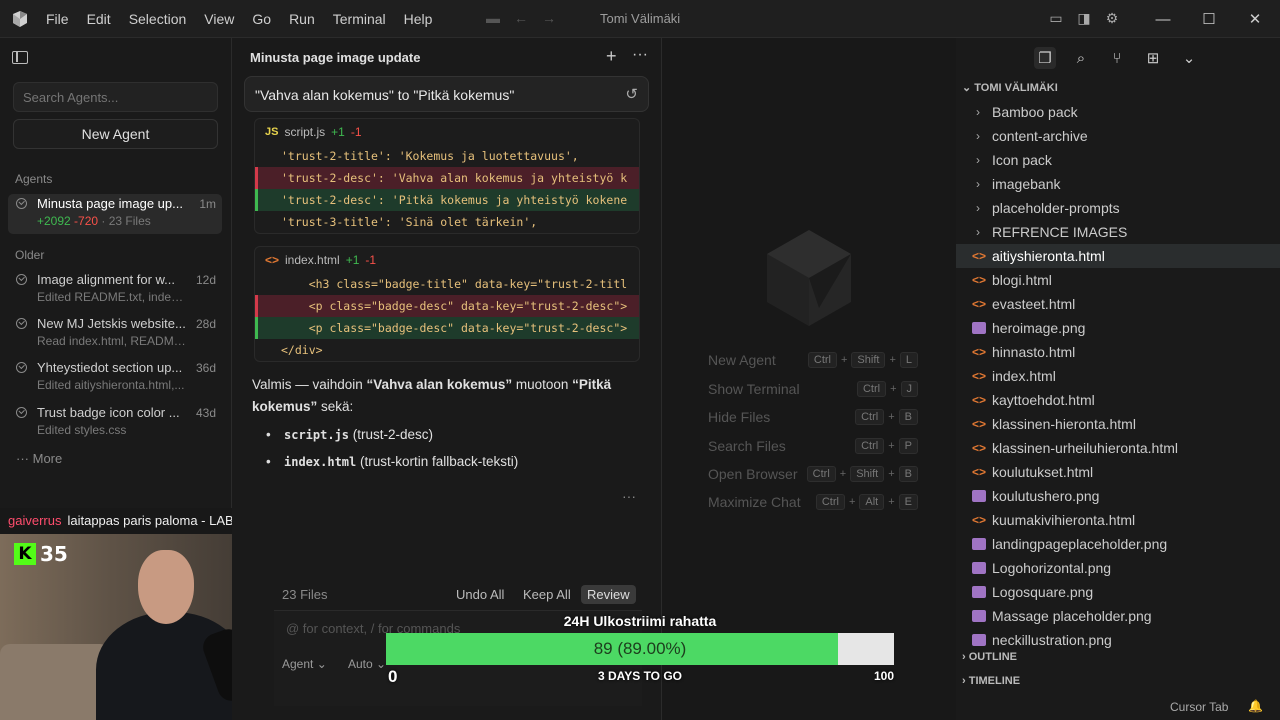 The height and width of the screenshot is (720, 1280). Describe the element at coordinates (359, 19) in the screenshot. I see `menu-terminal: Terminal` at that location.